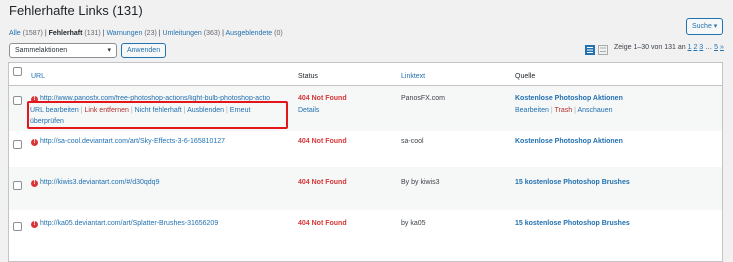 The width and height of the screenshot is (733, 262). I want to click on search-toggle-button: Suche ▾, so click(705, 26).